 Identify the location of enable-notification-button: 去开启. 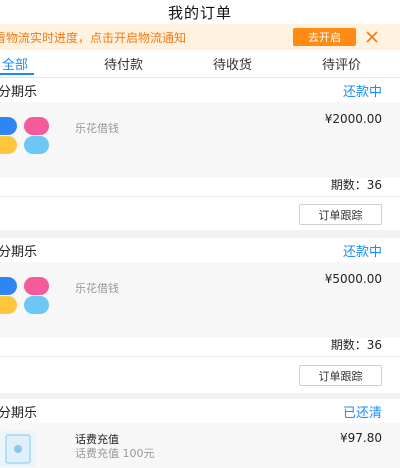
(324, 37).